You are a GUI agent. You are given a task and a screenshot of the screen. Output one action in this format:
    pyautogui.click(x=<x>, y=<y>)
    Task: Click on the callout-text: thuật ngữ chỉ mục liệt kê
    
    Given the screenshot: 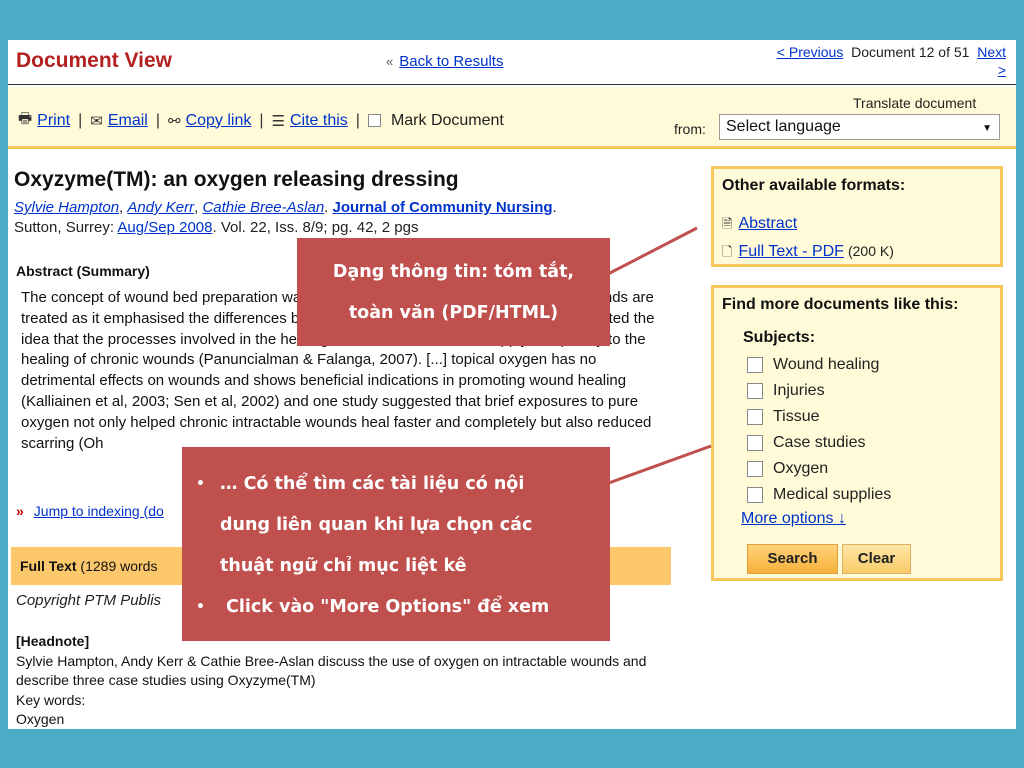 What is the action you would take?
    pyautogui.click(x=343, y=566)
    